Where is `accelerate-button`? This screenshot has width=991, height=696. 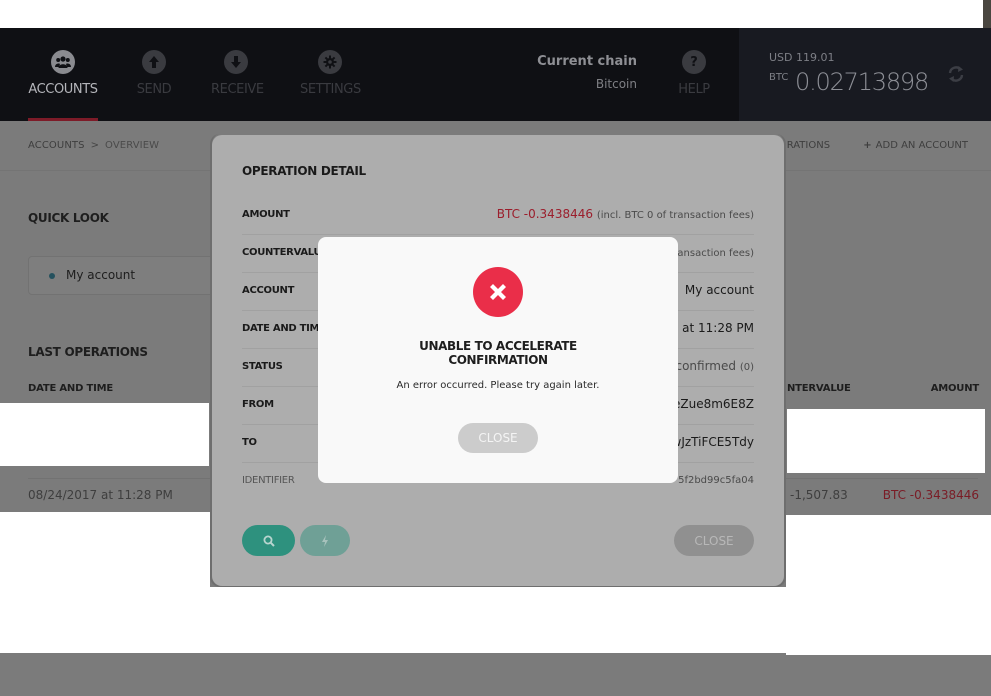
accelerate-button is located at coordinates (325, 540).